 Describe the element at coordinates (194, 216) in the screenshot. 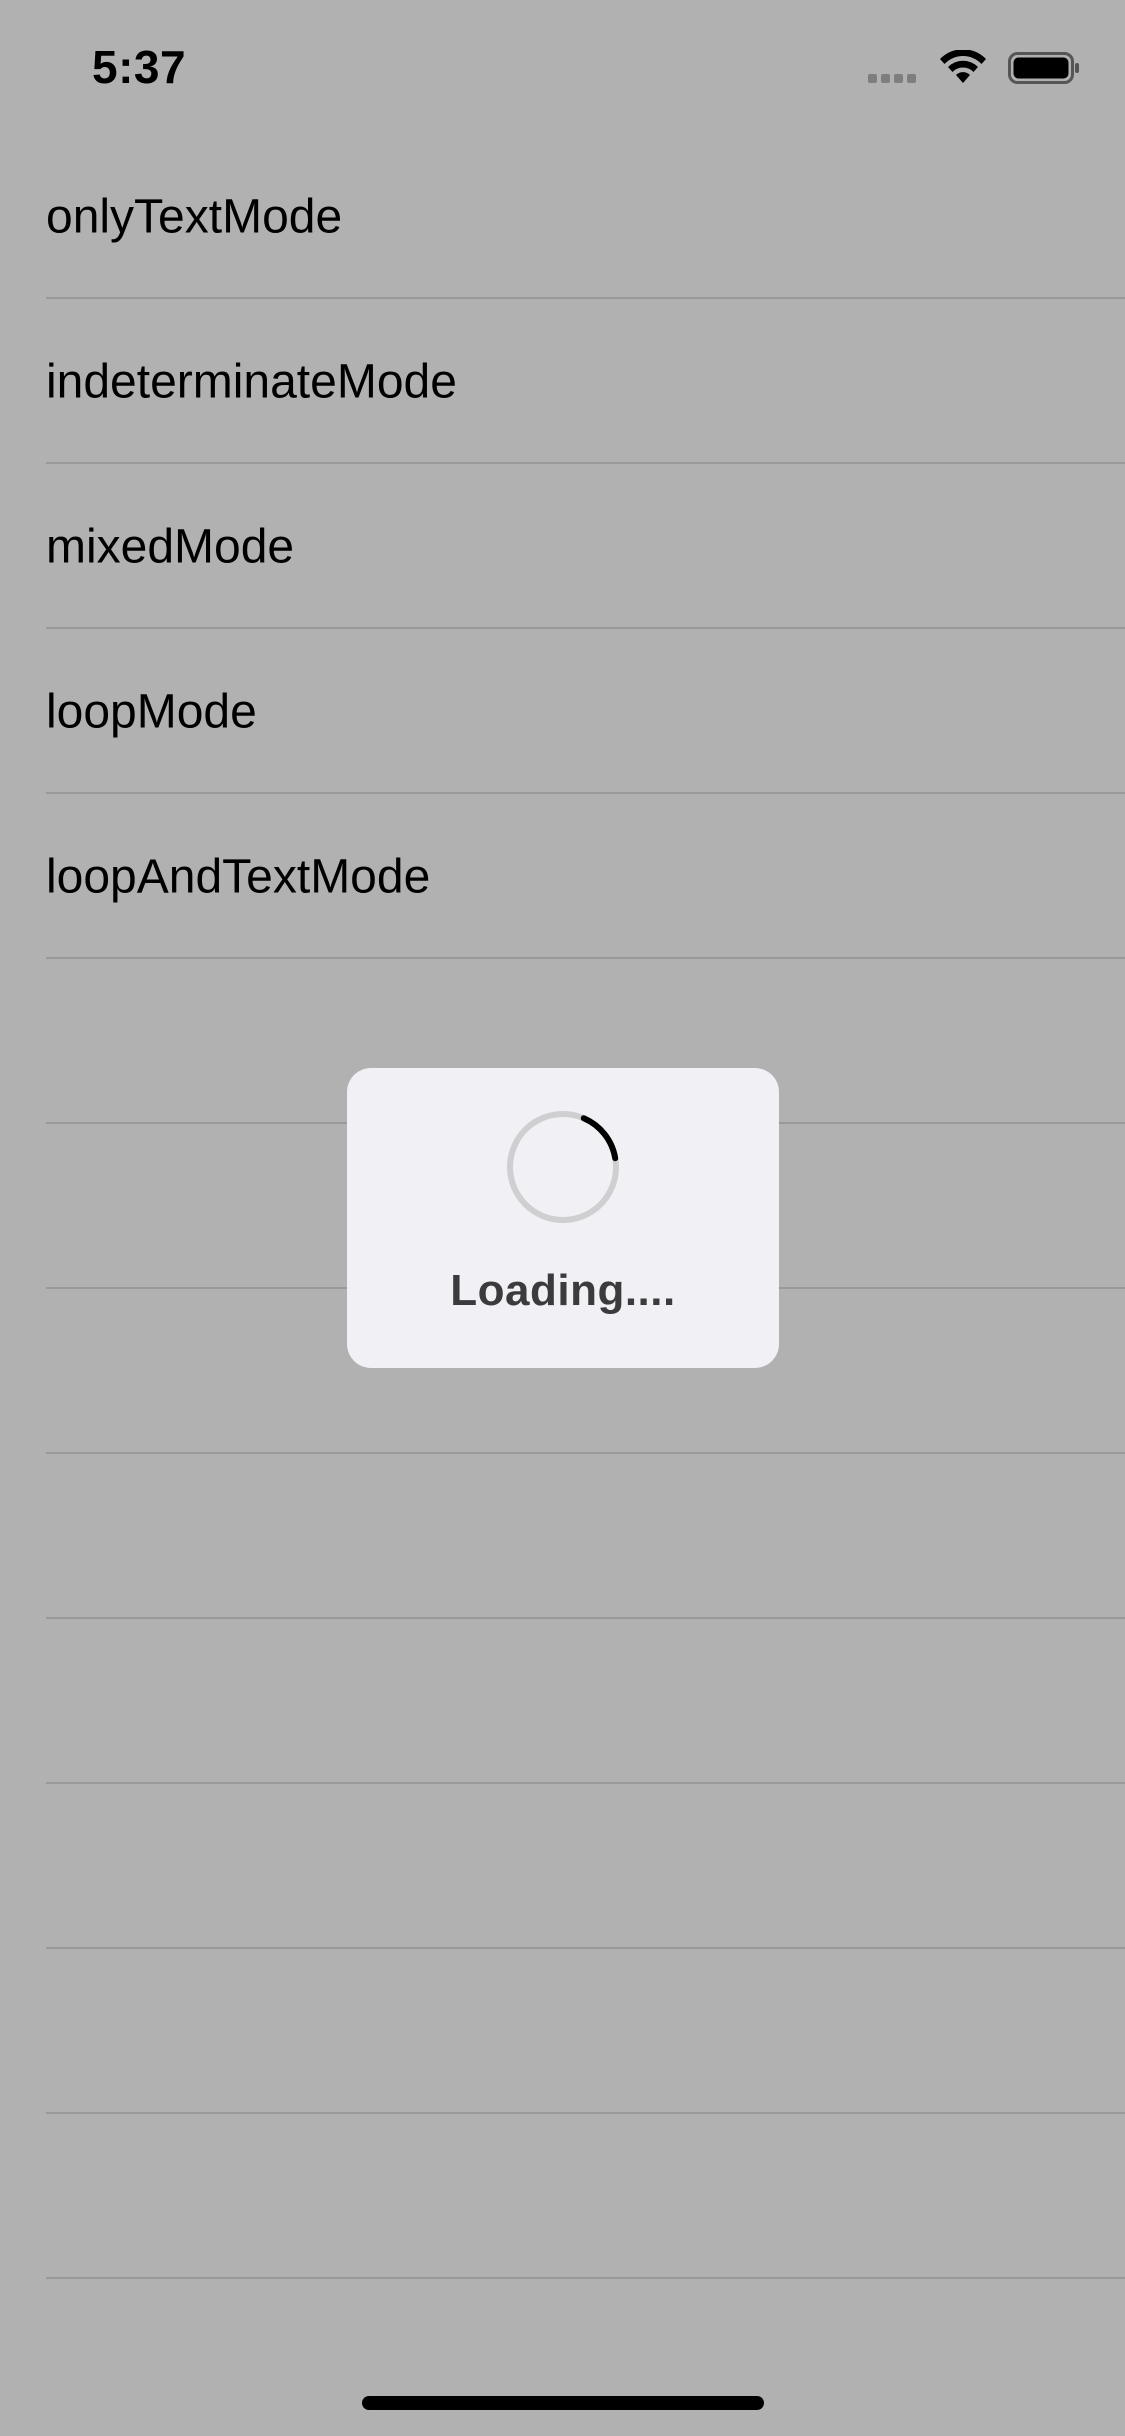

I see `list-item-label: onlyTextMode` at that location.